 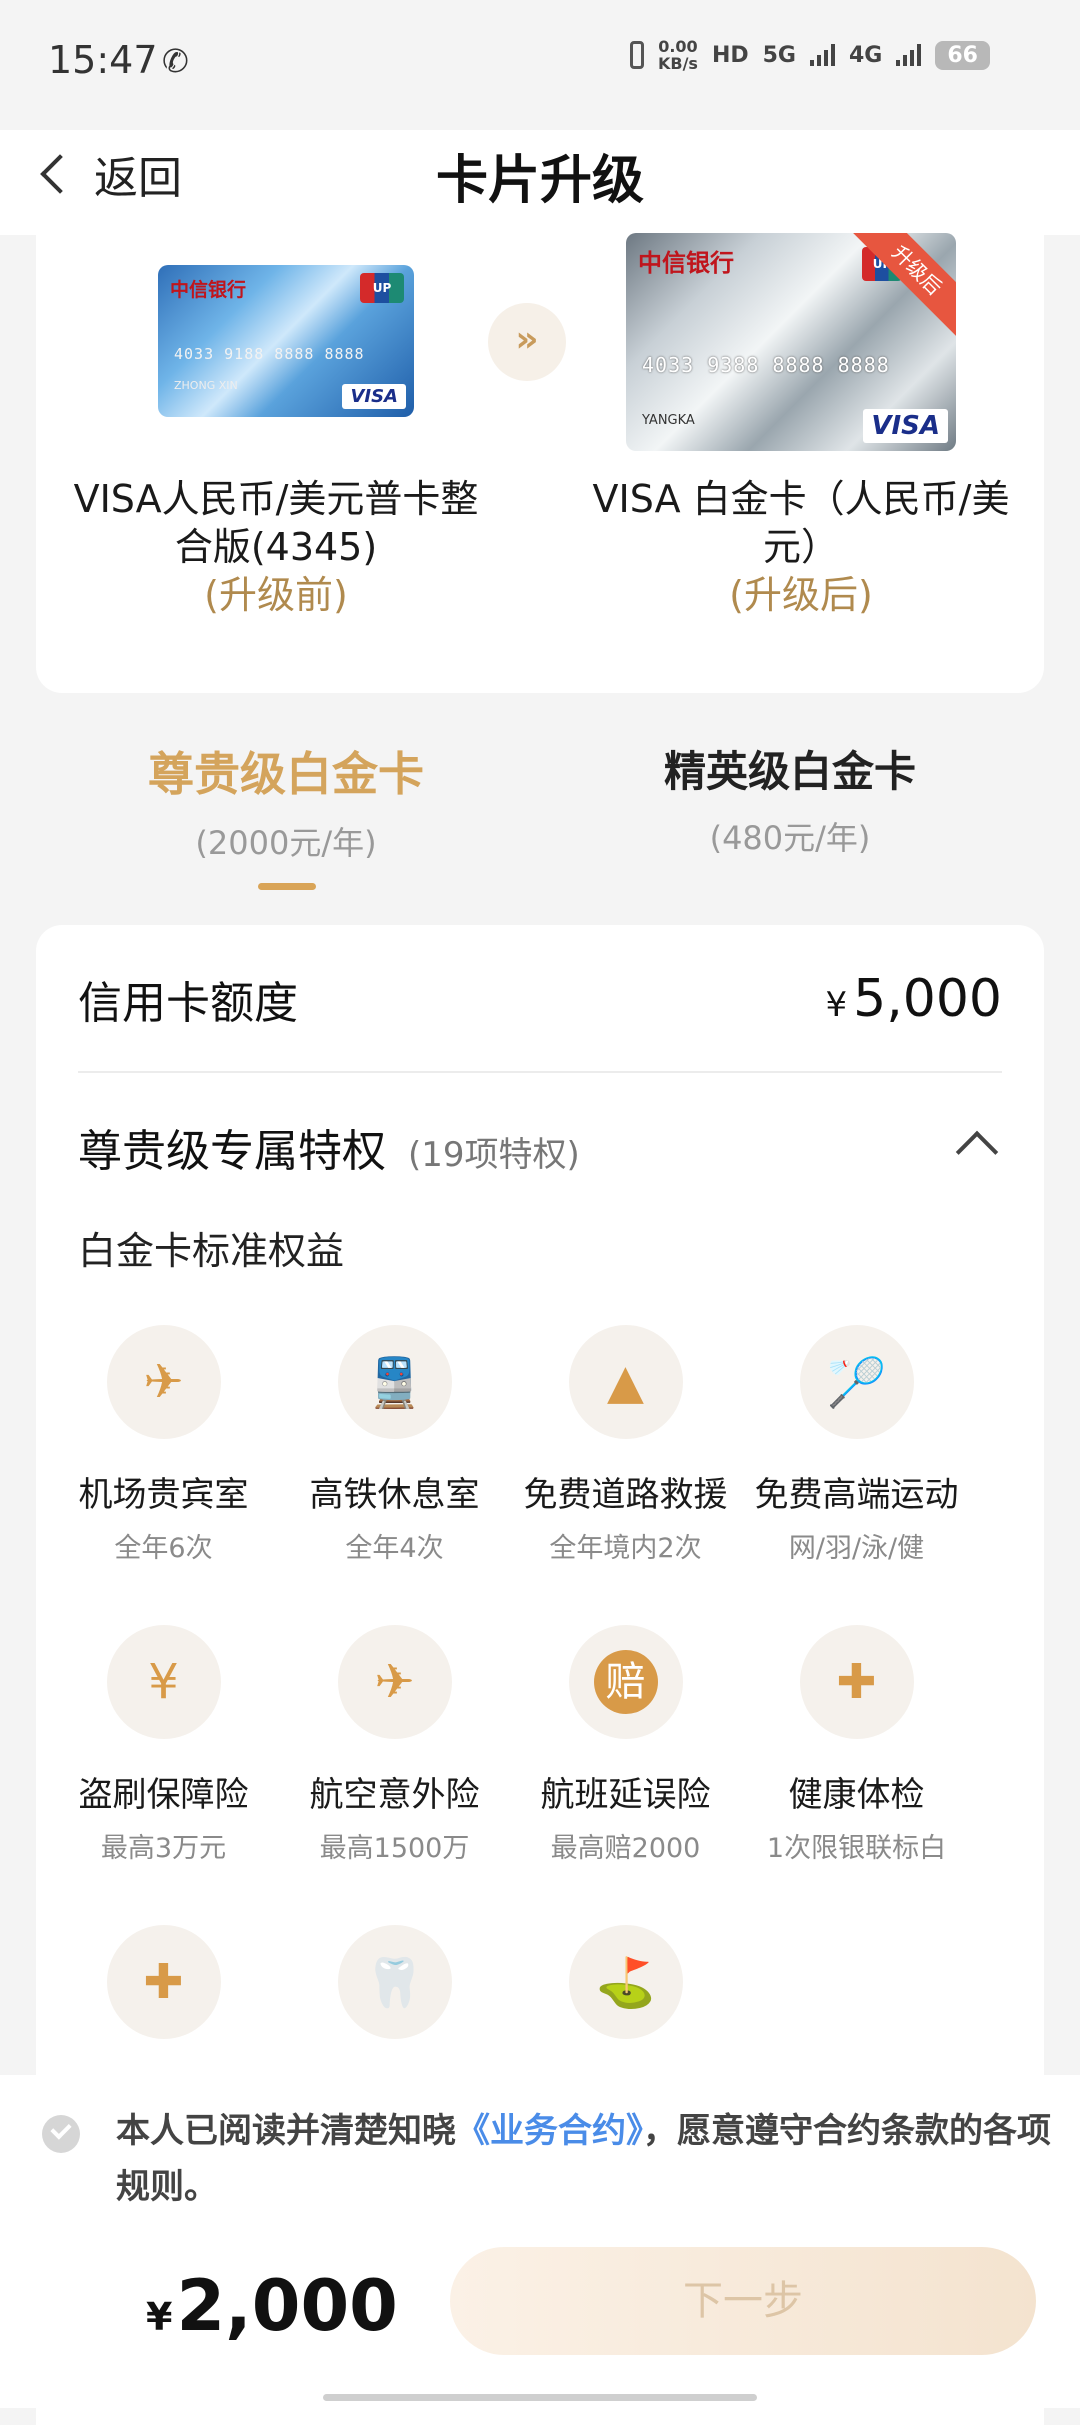 I want to click on upgraded-card-name: VISA 白金卡（人民币/美元）, so click(x=801, y=523).